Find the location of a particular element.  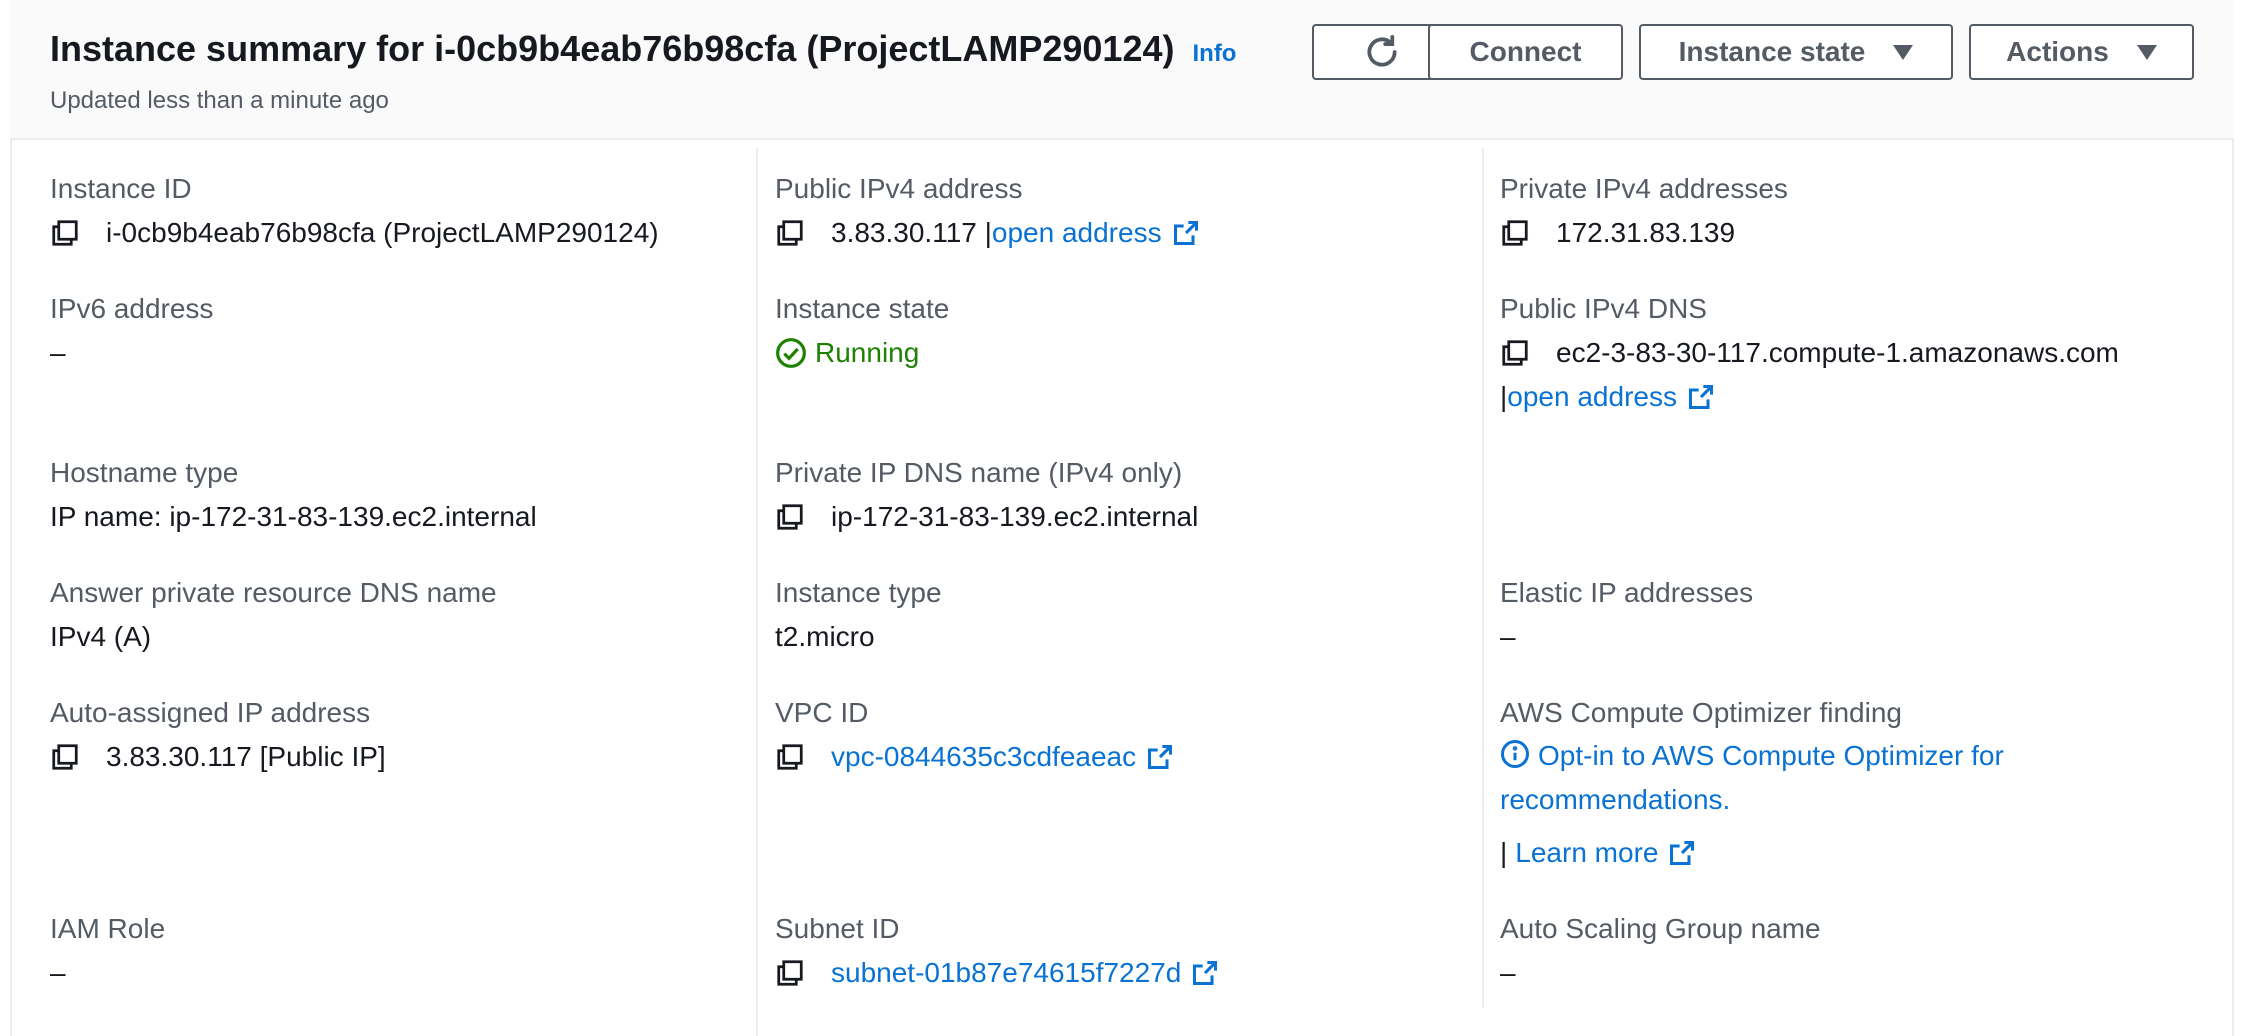

success-check-icon is located at coordinates (791, 353).